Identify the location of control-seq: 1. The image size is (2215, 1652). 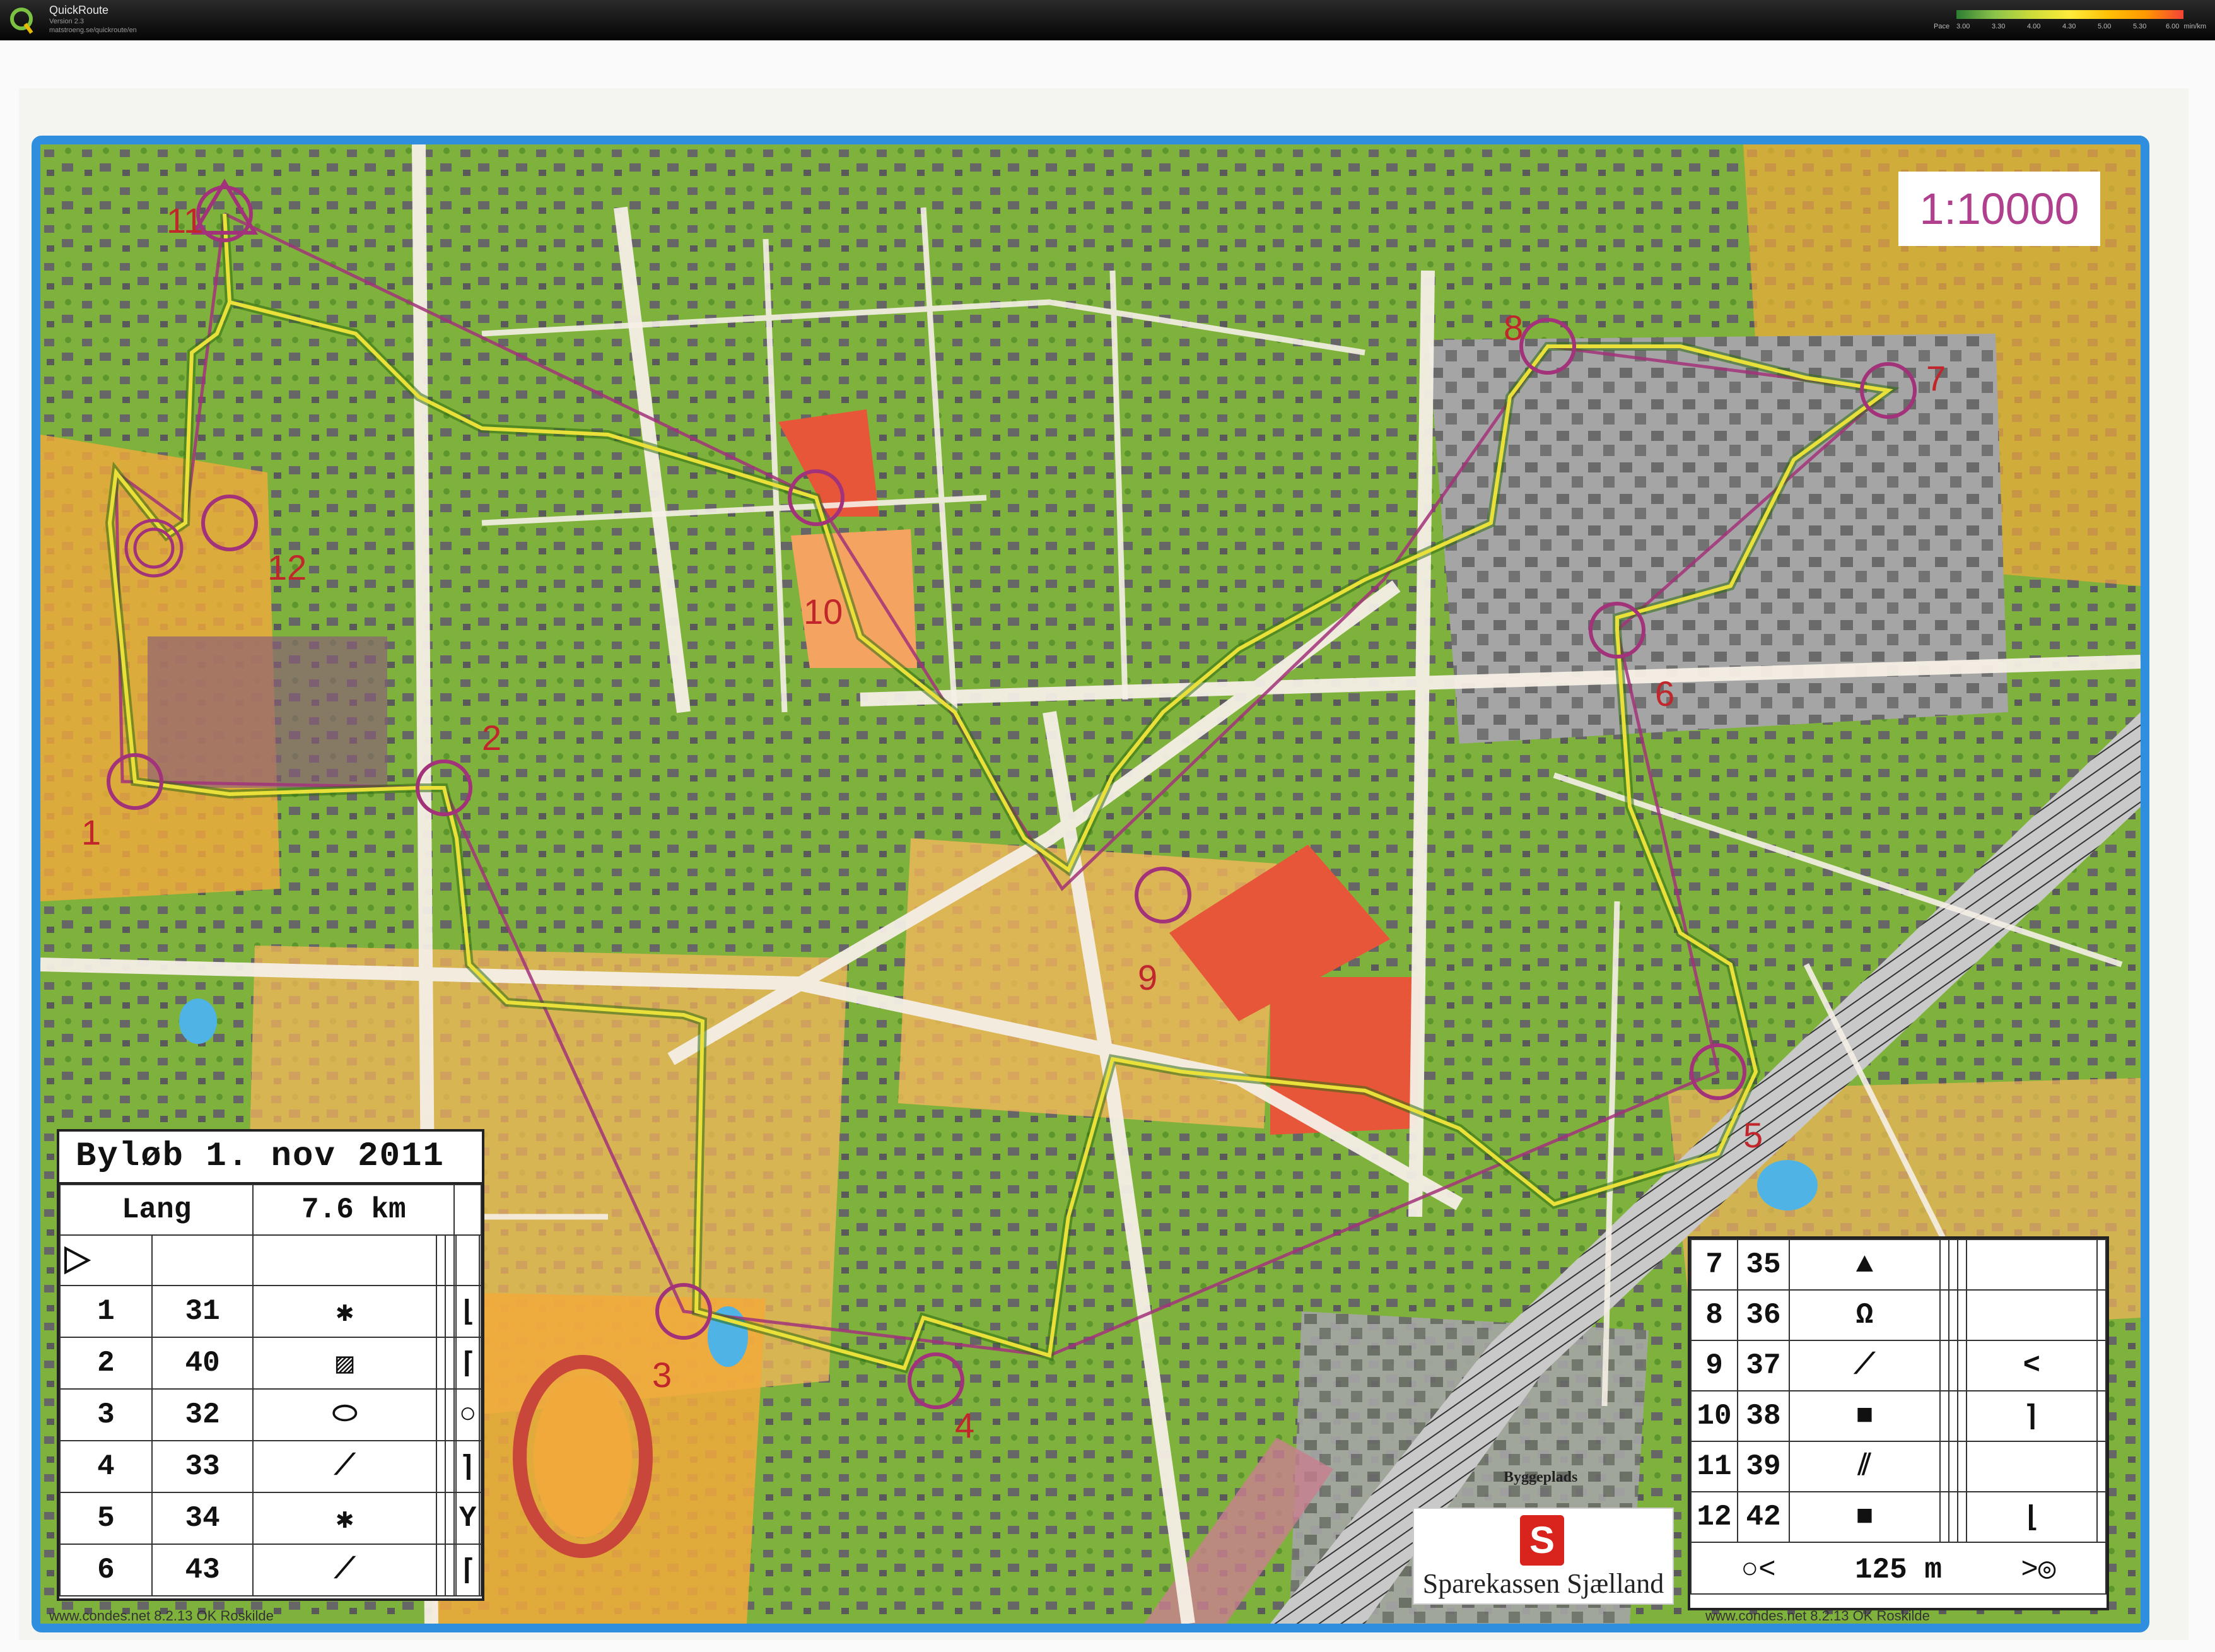
(106, 1311).